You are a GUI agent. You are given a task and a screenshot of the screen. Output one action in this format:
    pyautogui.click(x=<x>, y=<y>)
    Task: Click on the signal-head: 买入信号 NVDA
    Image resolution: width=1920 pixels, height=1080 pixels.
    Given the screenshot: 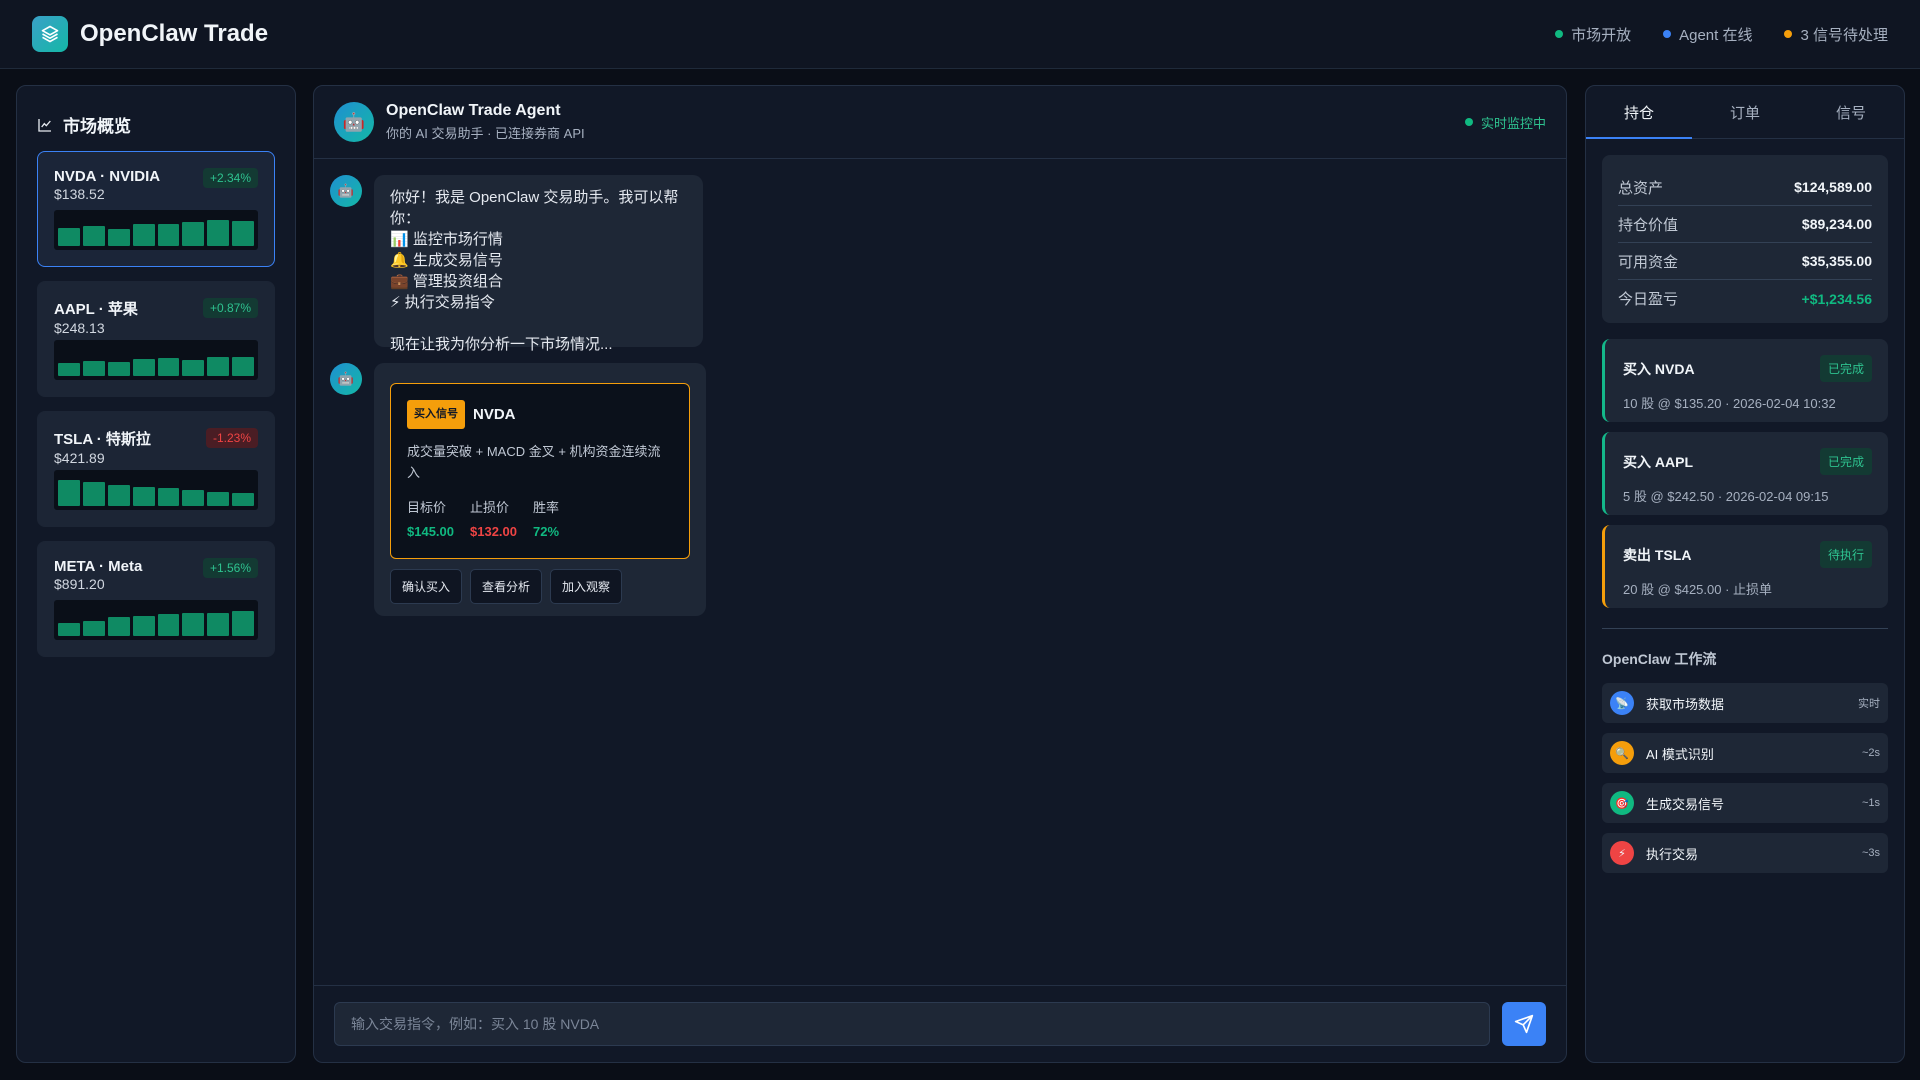 What is the action you would take?
    pyautogui.click(x=540, y=414)
    